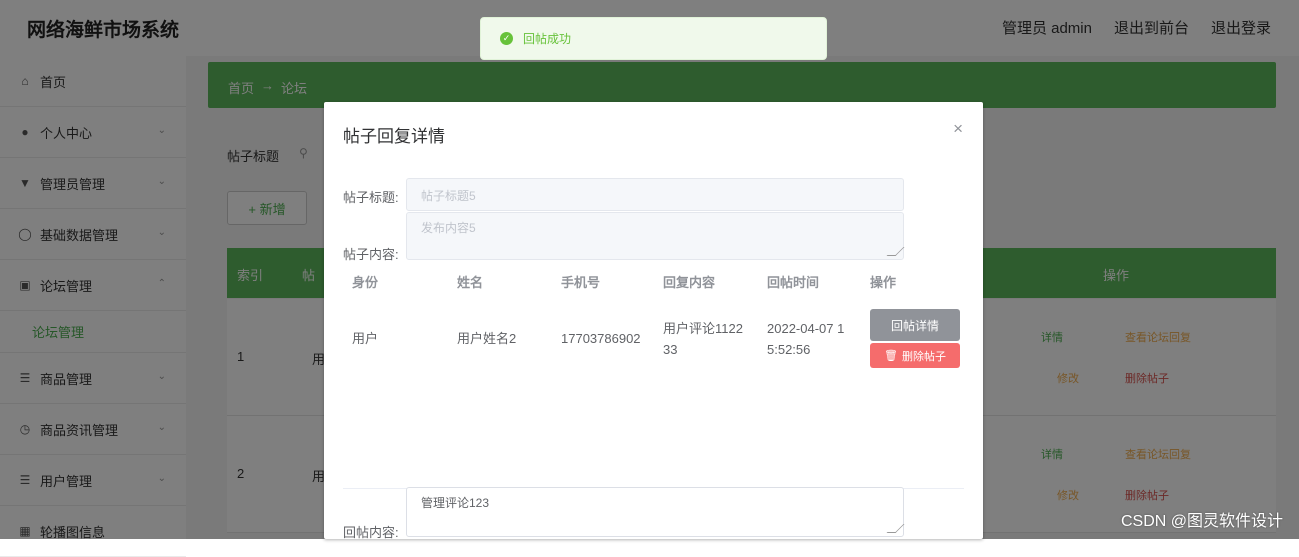 This screenshot has width=1299, height=557. What do you see at coordinates (655, 194) in the screenshot?
I see `post-title-field: 帖子标题5` at bounding box center [655, 194].